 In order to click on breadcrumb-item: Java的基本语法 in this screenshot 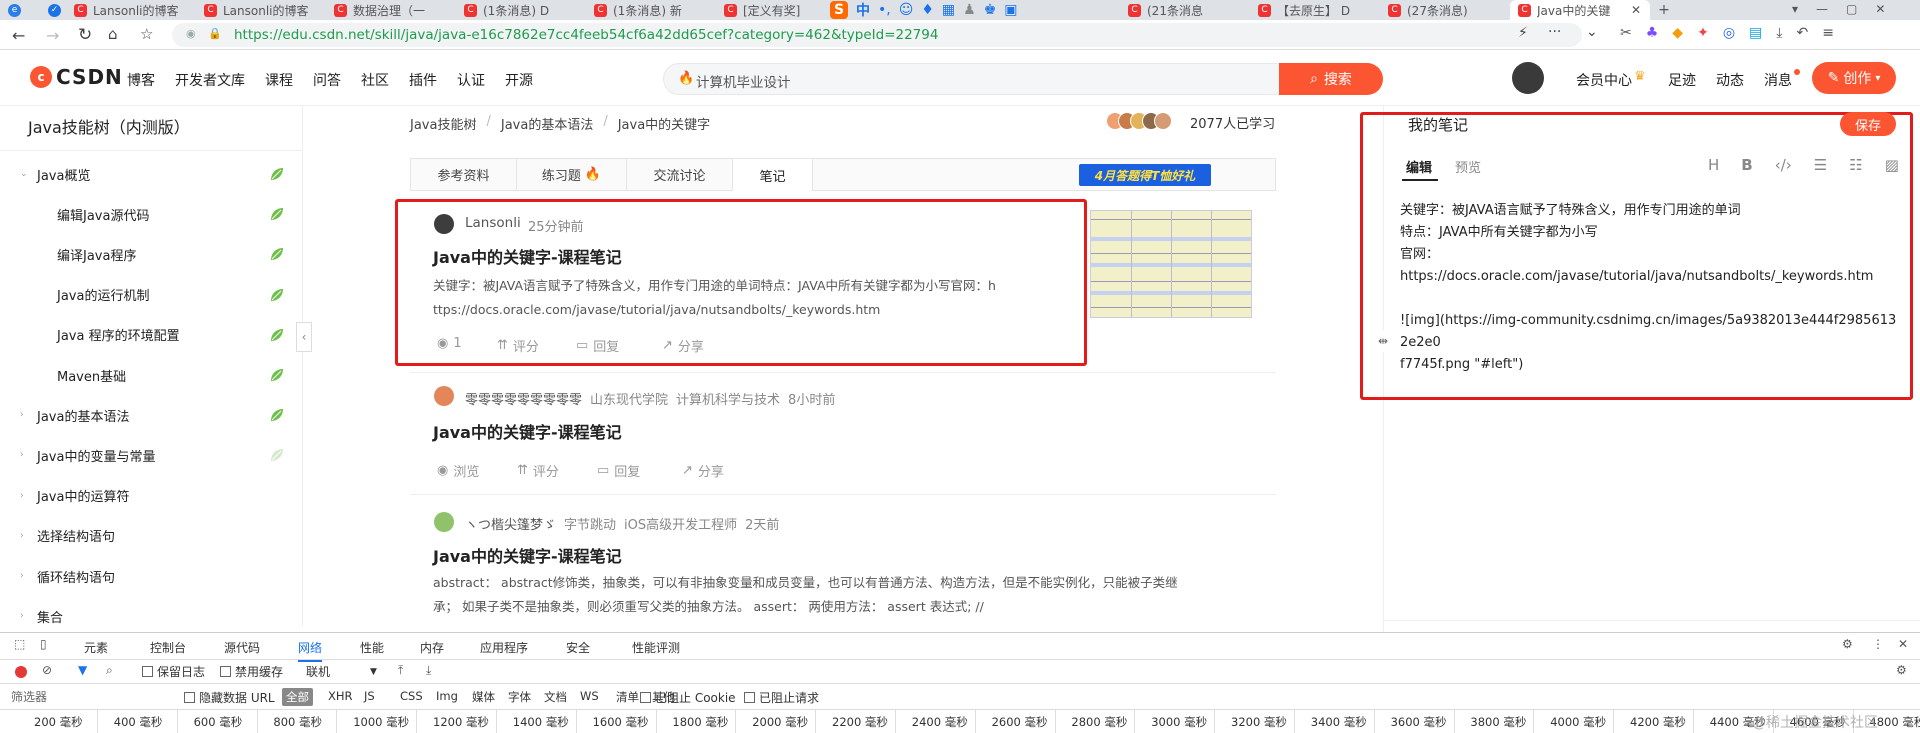, I will do `click(547, 123)`.